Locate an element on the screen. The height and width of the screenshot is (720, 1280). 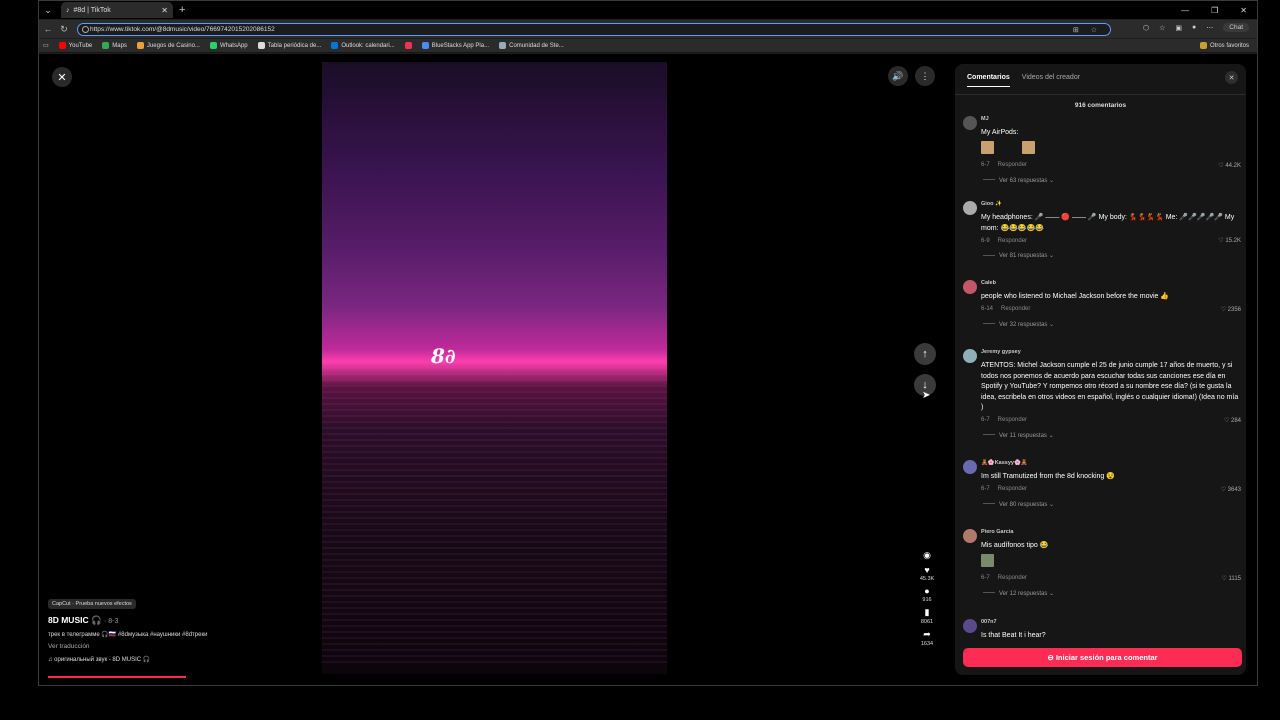
new-tab-button: + is located at coordinates (182, 10).